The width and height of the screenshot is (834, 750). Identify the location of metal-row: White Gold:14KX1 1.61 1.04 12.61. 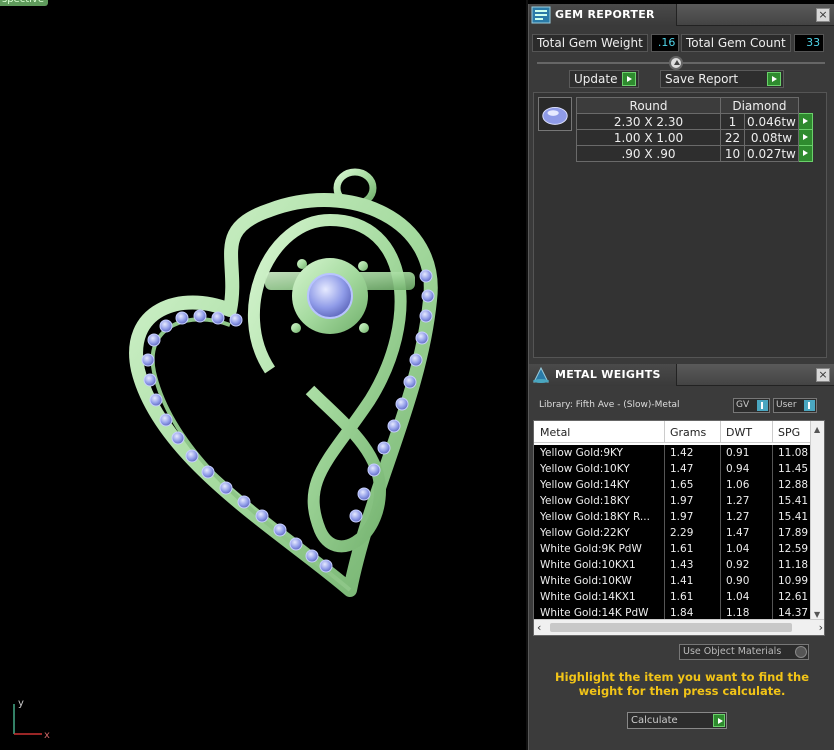
(673, 597).